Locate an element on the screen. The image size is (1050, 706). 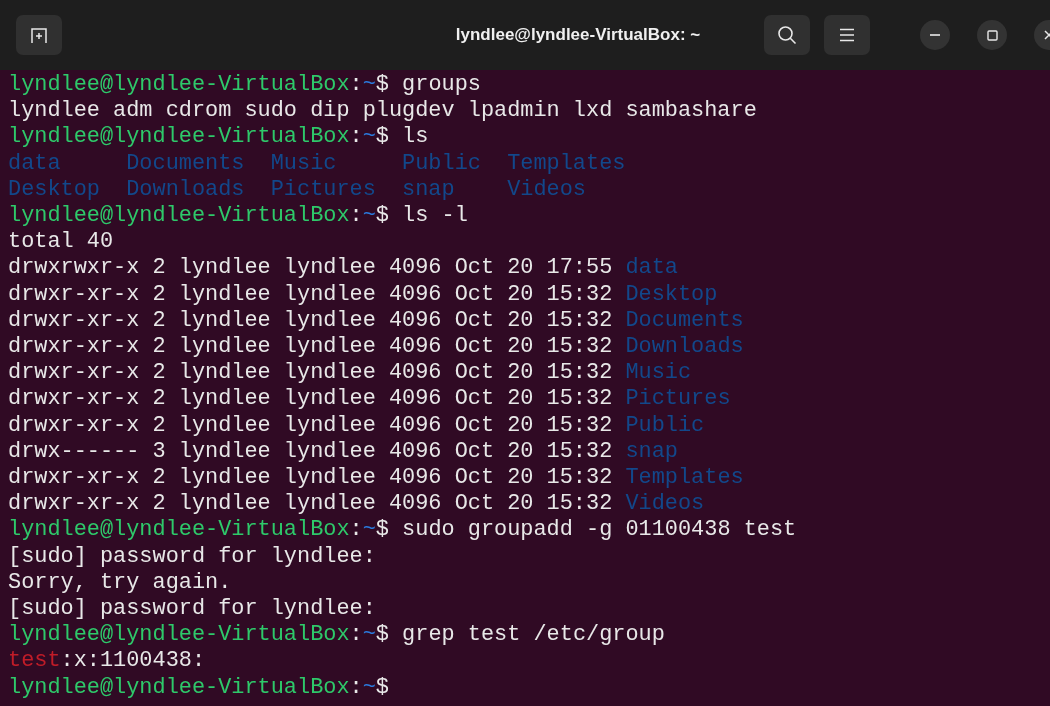
terminal-line: data Documents Music Public Templates is located at coordinates (317, 163).